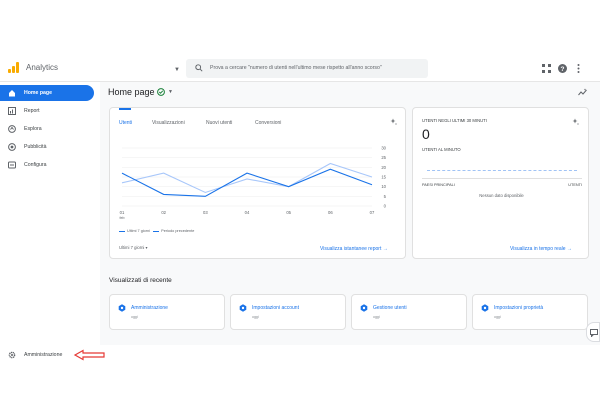 The height and width of the screenshot is (400, 600). I want to click on series-line-previous, so click(247, 178).